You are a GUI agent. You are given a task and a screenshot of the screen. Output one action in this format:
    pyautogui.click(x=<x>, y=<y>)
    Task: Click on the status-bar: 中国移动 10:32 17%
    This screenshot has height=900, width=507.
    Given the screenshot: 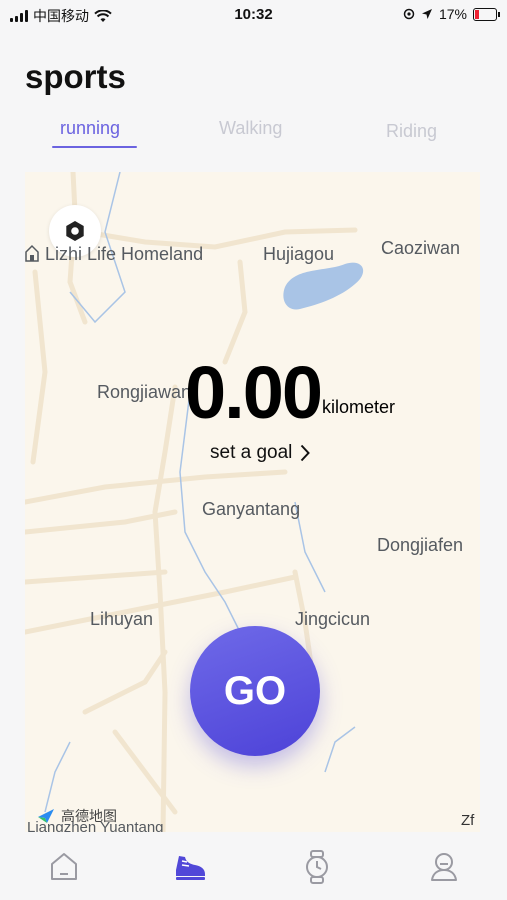 What is the action you would take?
    pyautogui.click(x=253, y=15)
    